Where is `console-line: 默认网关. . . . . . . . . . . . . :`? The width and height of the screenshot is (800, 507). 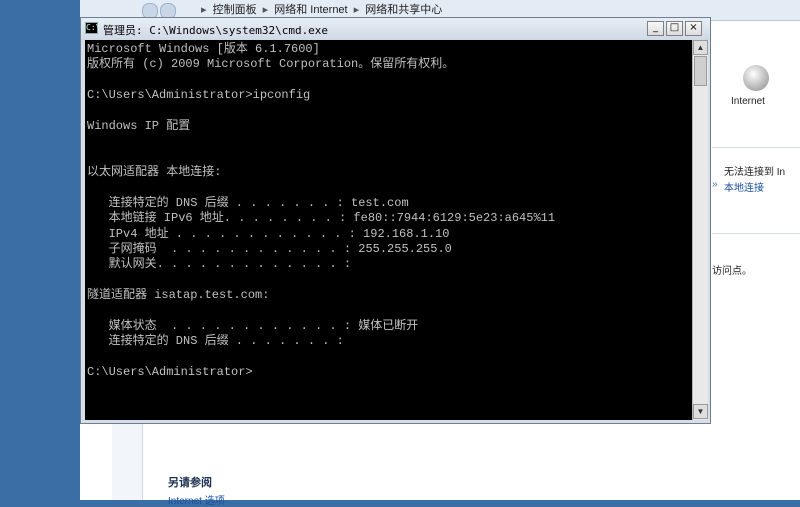 console-line: 默认网关. . . . . . . . . . . . . : is located at coordinates (219, 264).